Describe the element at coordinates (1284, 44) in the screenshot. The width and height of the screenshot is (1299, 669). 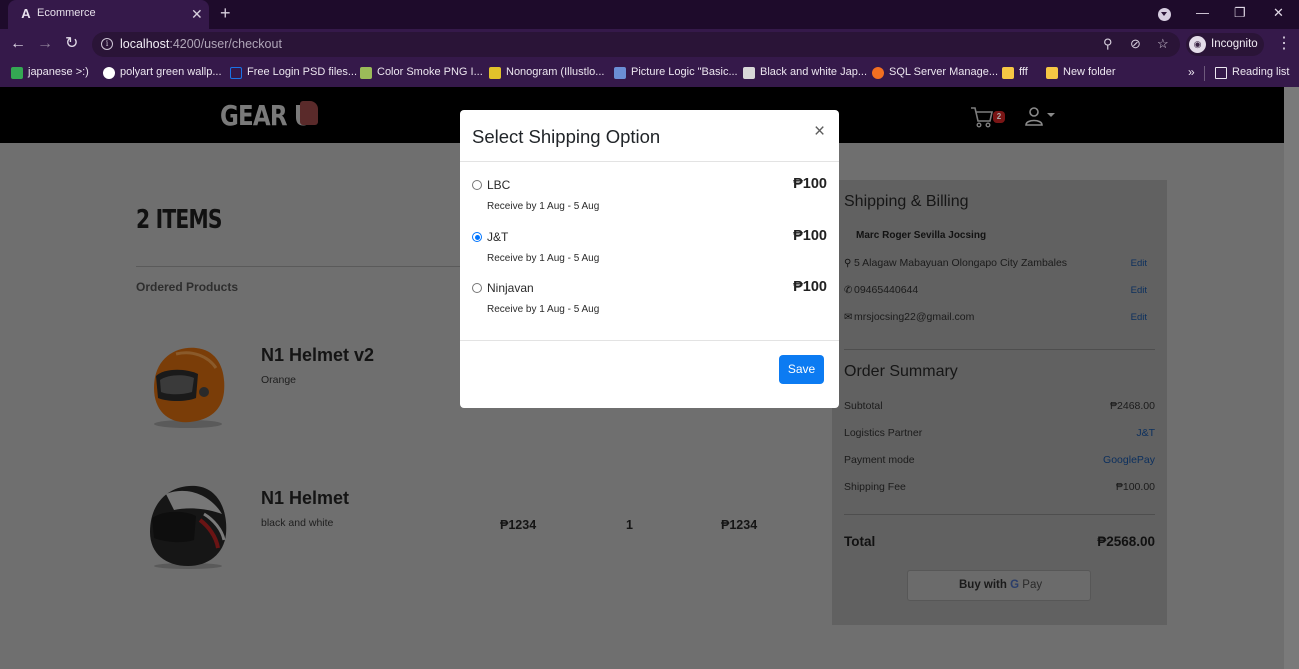
I see `browser-menu-icon: ⋮` at that location.